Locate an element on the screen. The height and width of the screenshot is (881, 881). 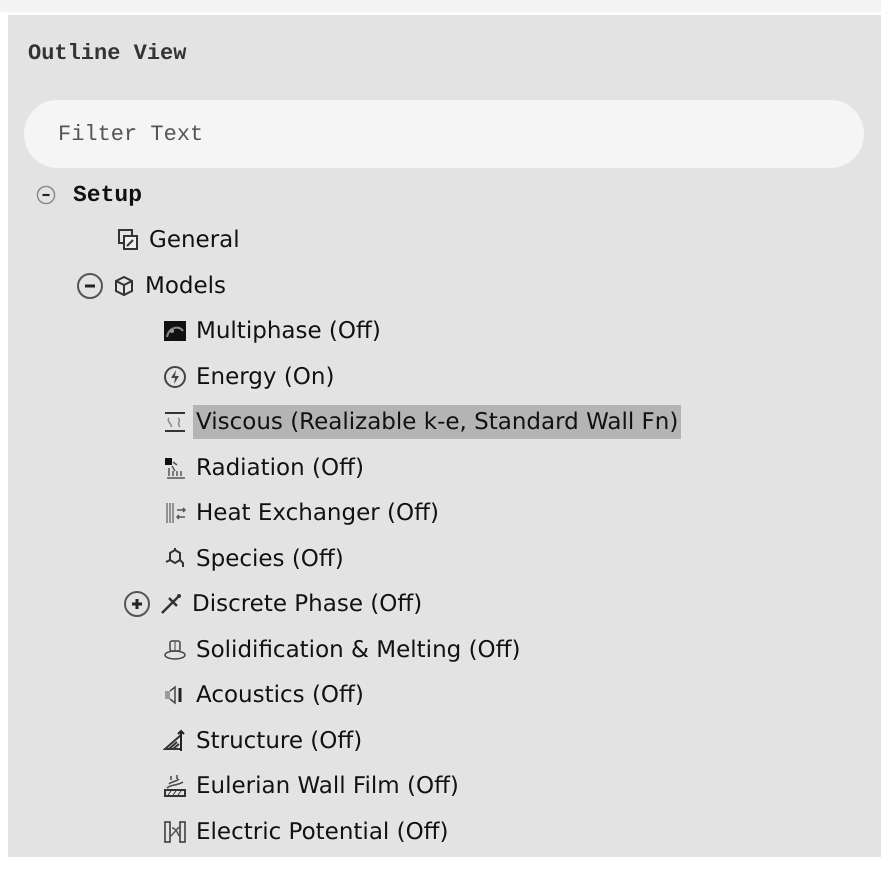
tree-item: Electric Potential (Off) is located at coordinates (322, 831).